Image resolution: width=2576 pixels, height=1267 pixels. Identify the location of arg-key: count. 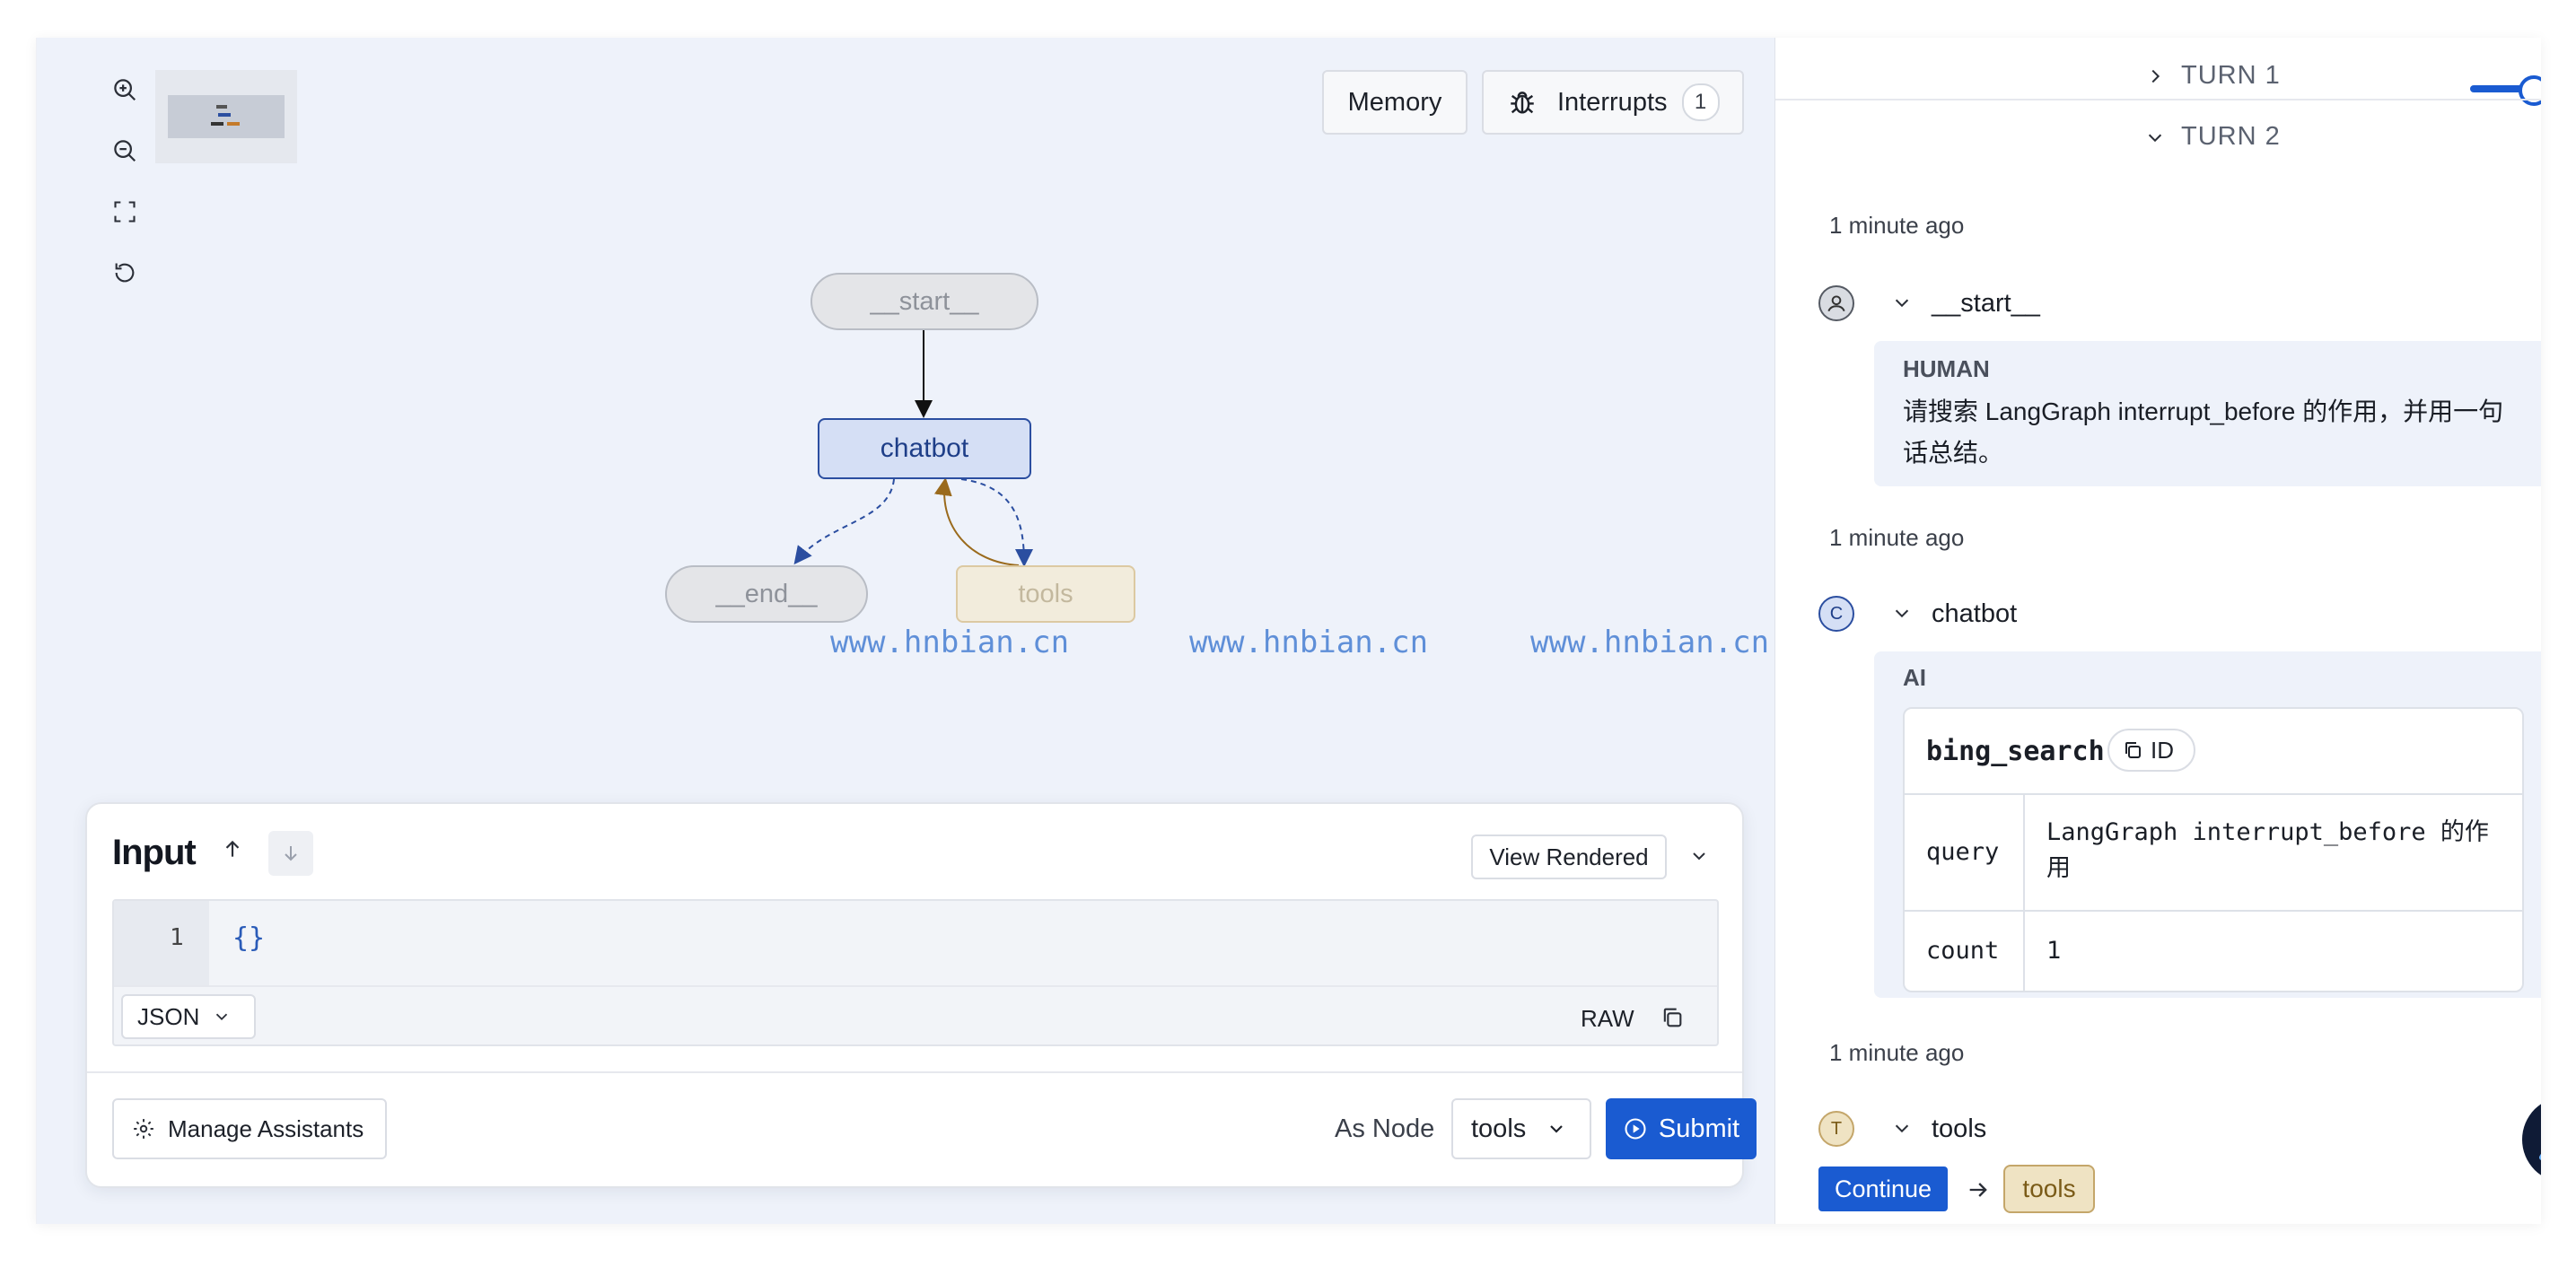
(1963, 951).